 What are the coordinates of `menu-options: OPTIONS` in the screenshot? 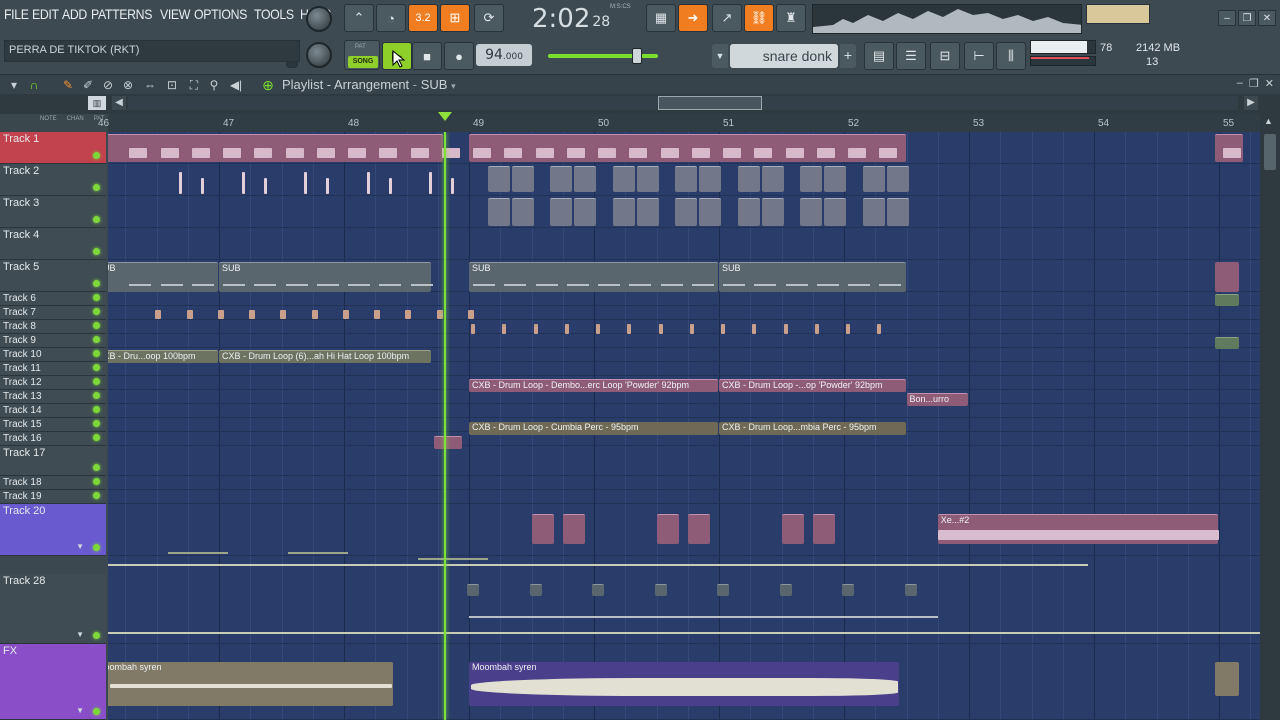 It's located at (220, 18).